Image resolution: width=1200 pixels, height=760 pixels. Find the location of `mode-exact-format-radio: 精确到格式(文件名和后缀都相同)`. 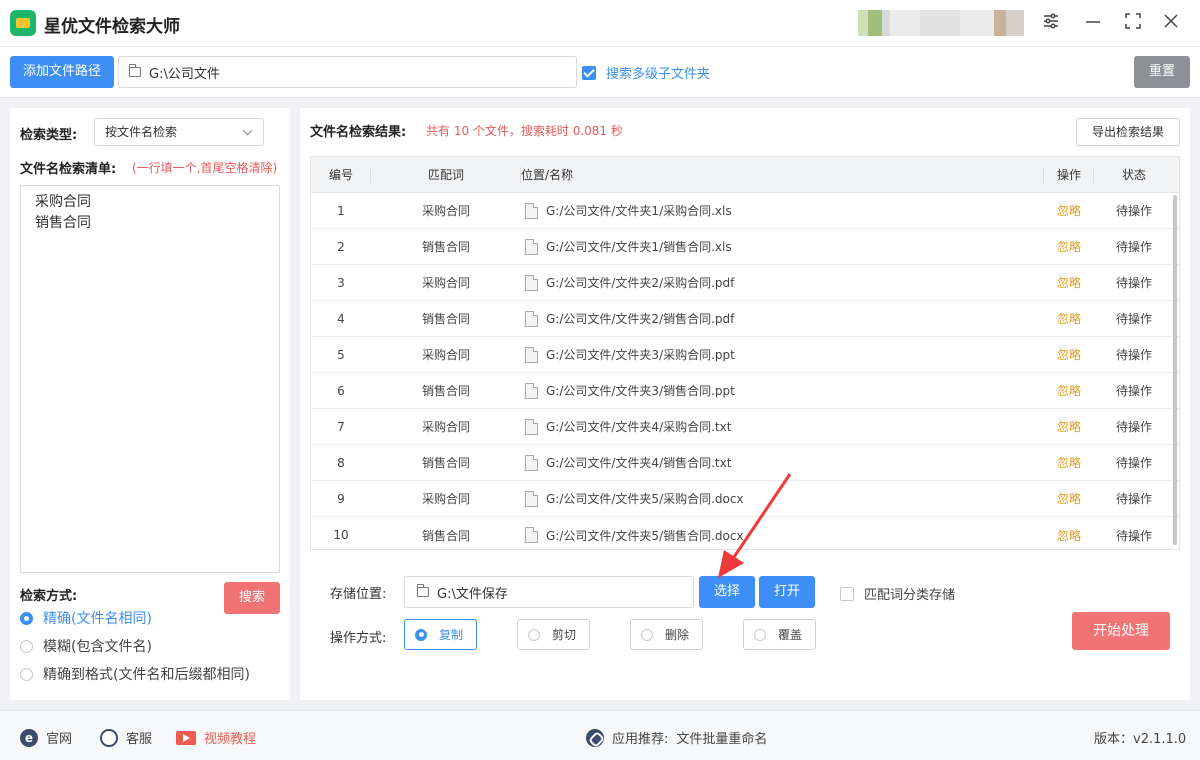

mode-exact-format-radio: 精确到格式(文件名和后缀都相同) is located at coordinates (135, 674).